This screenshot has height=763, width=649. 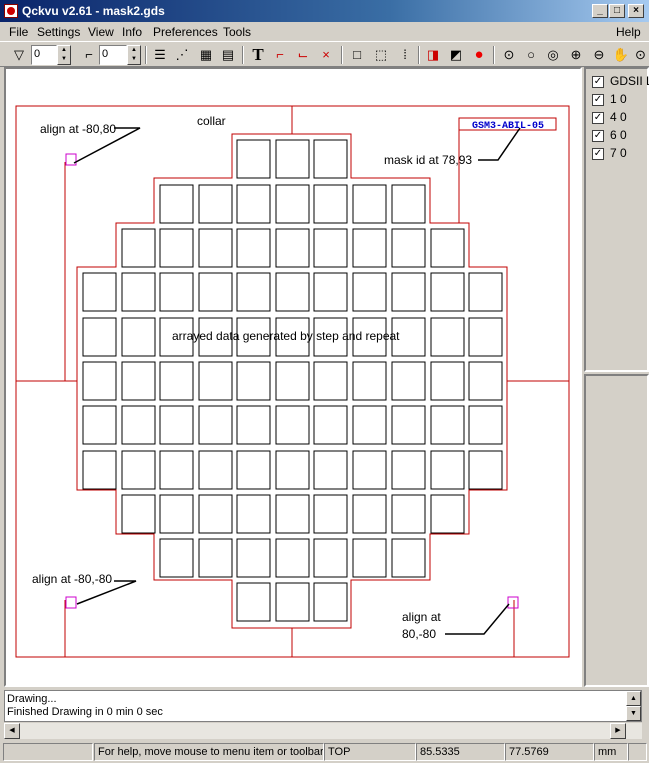 I want to click on filter-icon: ▽, so click(x=19, y=55).